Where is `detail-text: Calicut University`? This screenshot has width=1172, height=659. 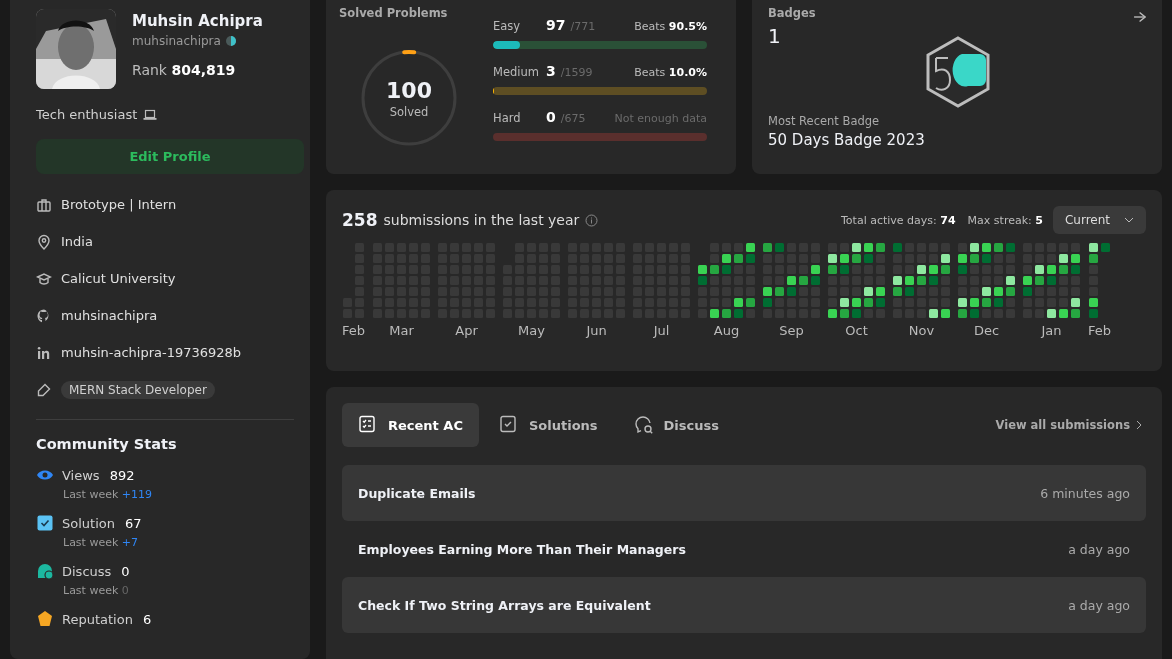 detail-text: Calicut University is located at coordinates (118, 278).